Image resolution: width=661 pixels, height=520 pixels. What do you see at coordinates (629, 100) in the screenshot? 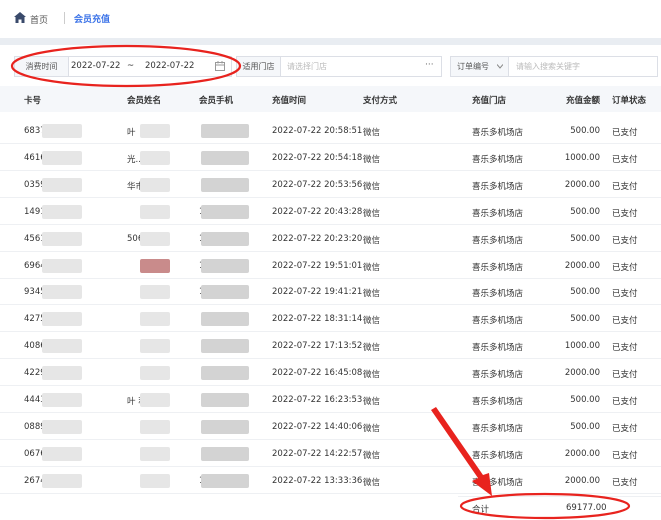
I see `col-status: 订单状态` at bounding box center [629, 100].